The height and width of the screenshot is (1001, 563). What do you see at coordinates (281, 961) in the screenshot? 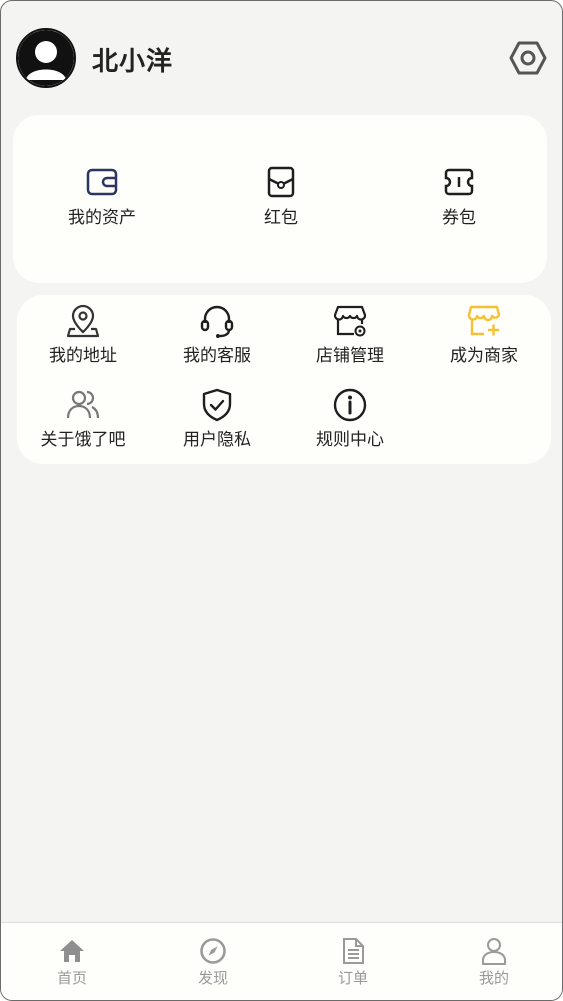
I see `bottom-tab-bar: 首页 发现 订单 我的` at bounding box center [281, 961].